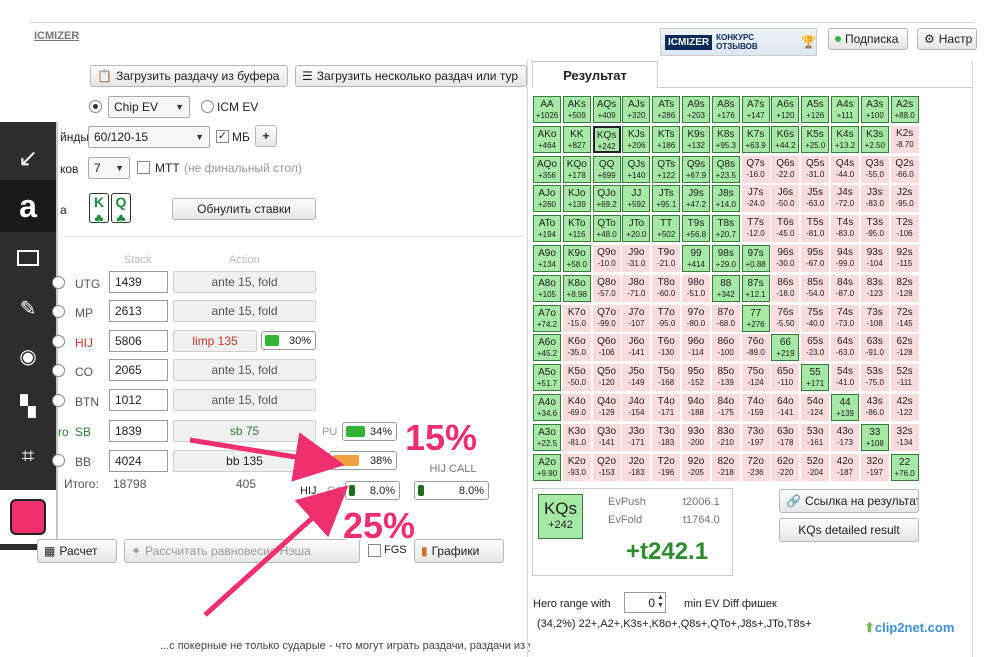 The width and height of the screenshot is (990, 657). What do you see at coordinates (606, 467) in the screenshot?
I see `hand-cell: Q2o -153` at bounding box center [606, 467].